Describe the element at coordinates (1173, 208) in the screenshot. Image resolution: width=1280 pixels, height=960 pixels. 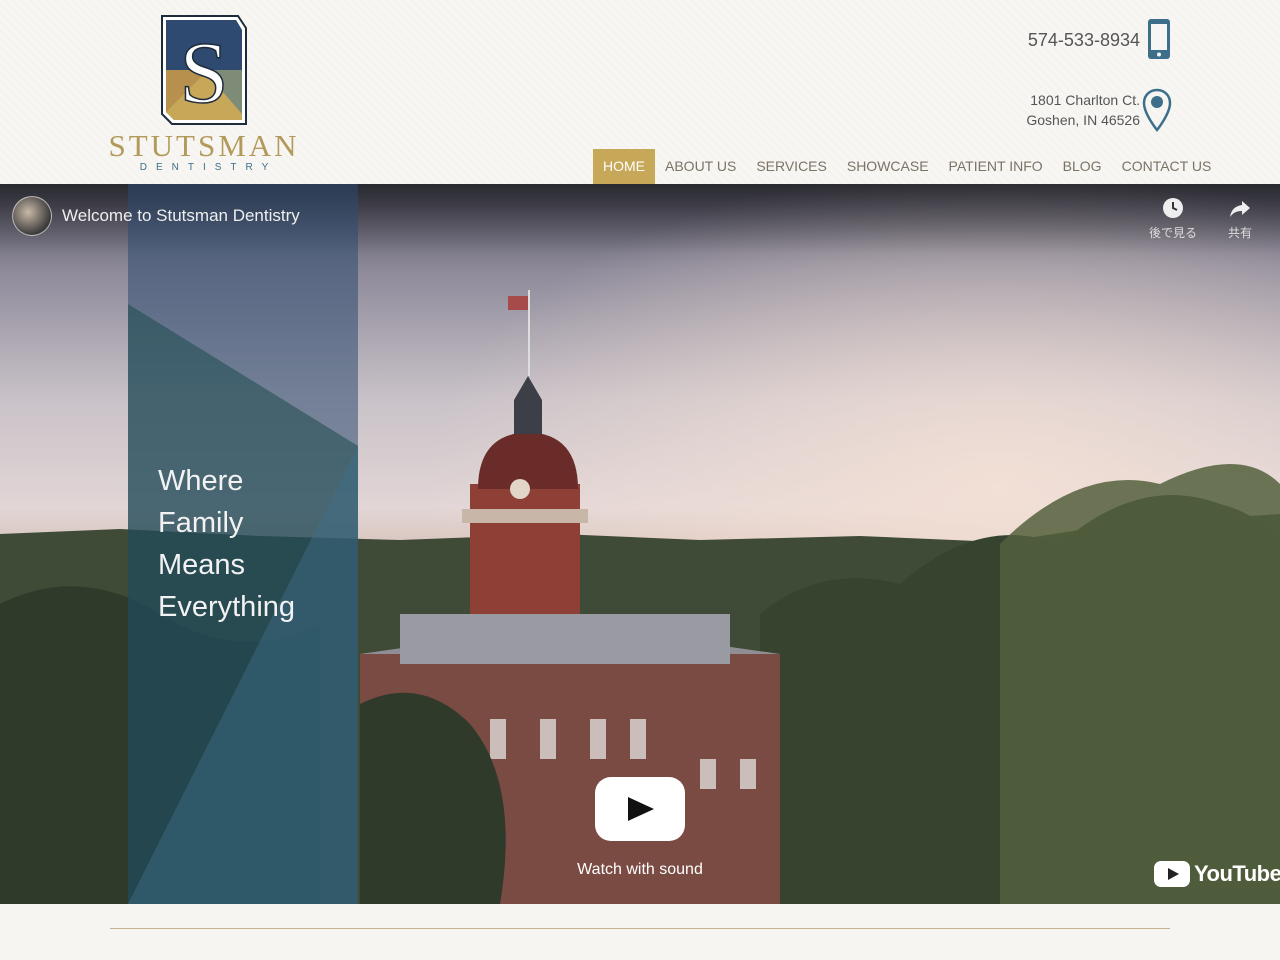
I see `clock-icon` at that location.